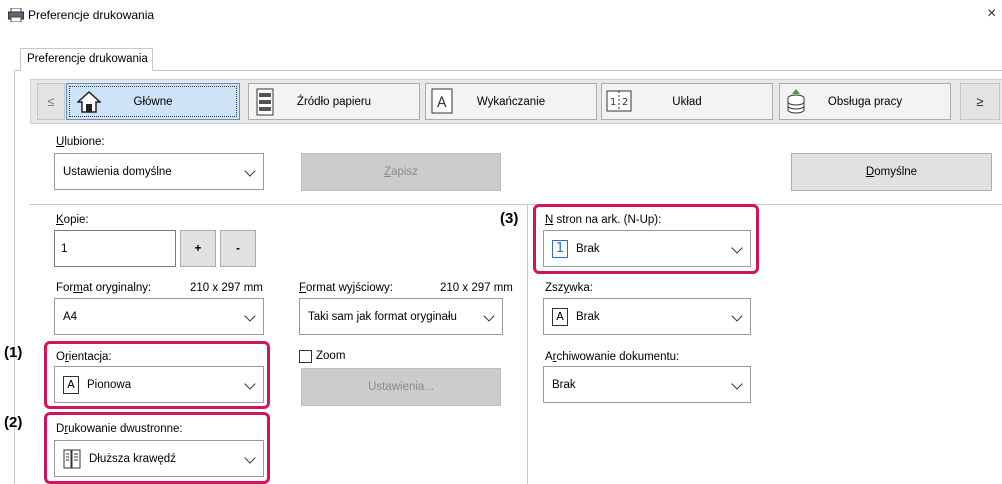  What do you see at coordinates (115, 248) in the screenshot?
I see `copies-input: 1` at bounding box center [115, 248].